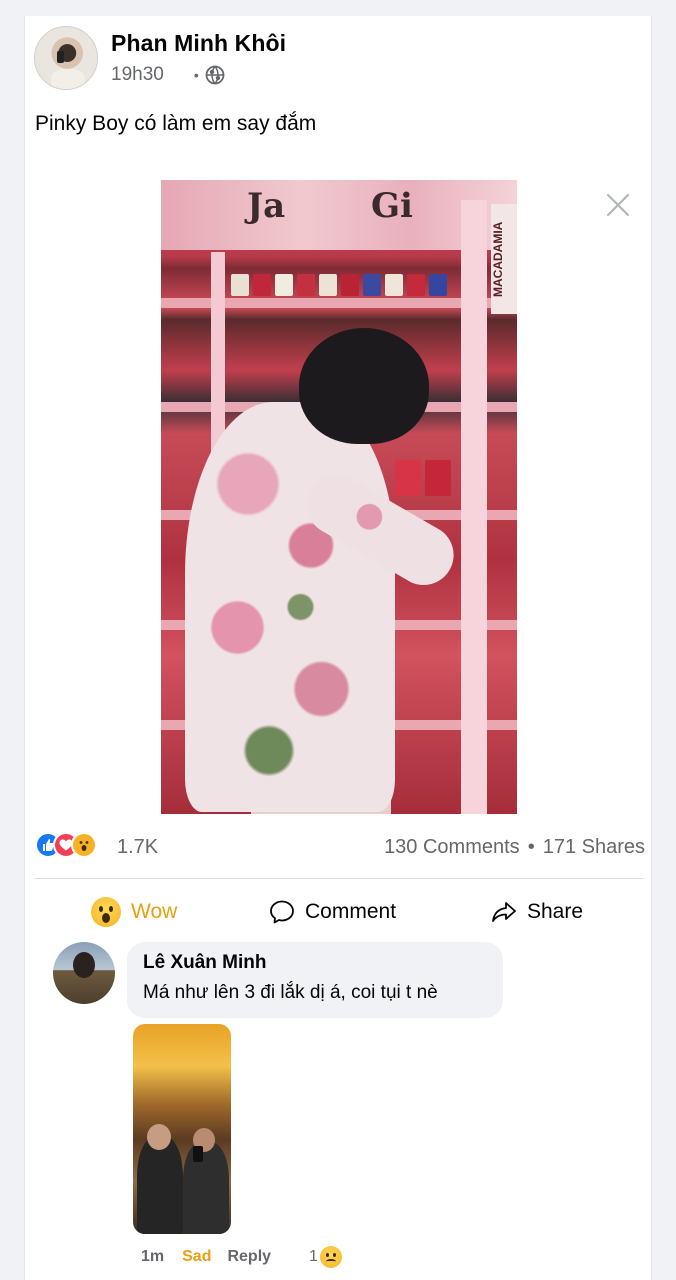 This screenshot has width=676, height=1280. What do you see at coordinates (340, 847) in the screenshot?
I see `post-stats: 1.7K 130 Comments • 171 Shares` at bounding box center [340, 847].